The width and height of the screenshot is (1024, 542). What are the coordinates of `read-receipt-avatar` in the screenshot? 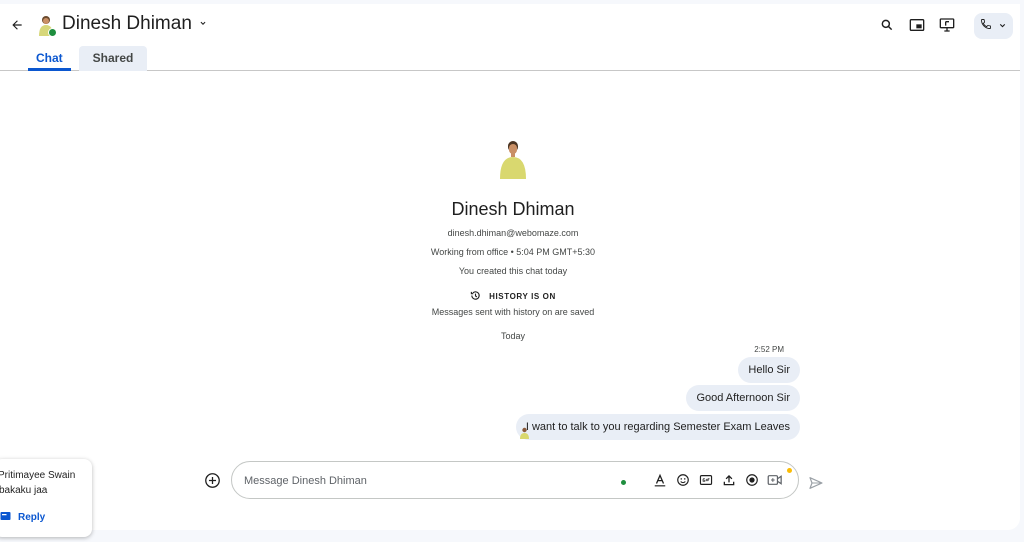 It's located at (524, 432).